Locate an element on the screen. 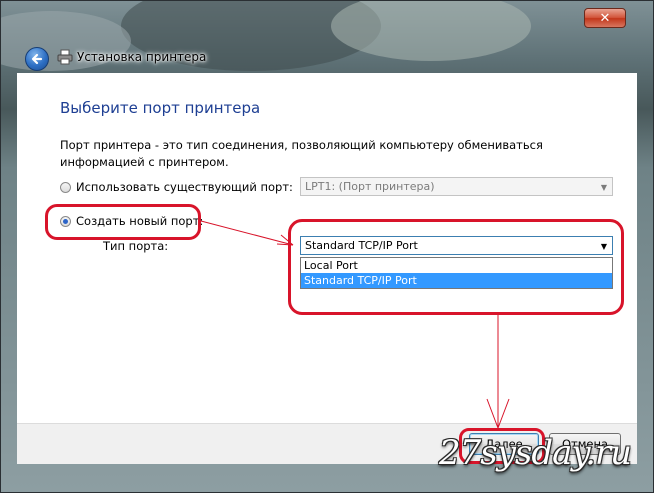  watermark-logo: 27sysday.ru is located at coordinates (535, 453).